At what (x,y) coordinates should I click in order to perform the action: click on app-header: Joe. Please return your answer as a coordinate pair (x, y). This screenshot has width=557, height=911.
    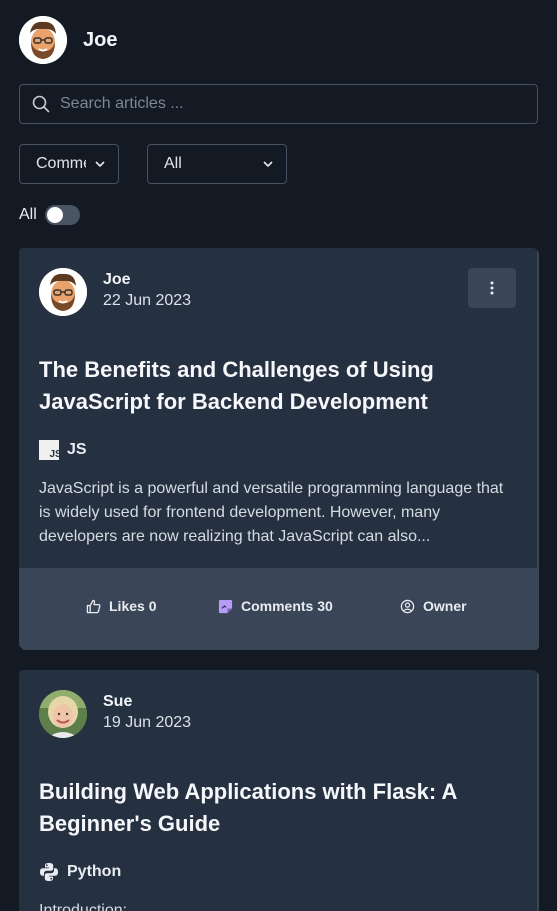
    Looking at the image, I should click on (68, 40).